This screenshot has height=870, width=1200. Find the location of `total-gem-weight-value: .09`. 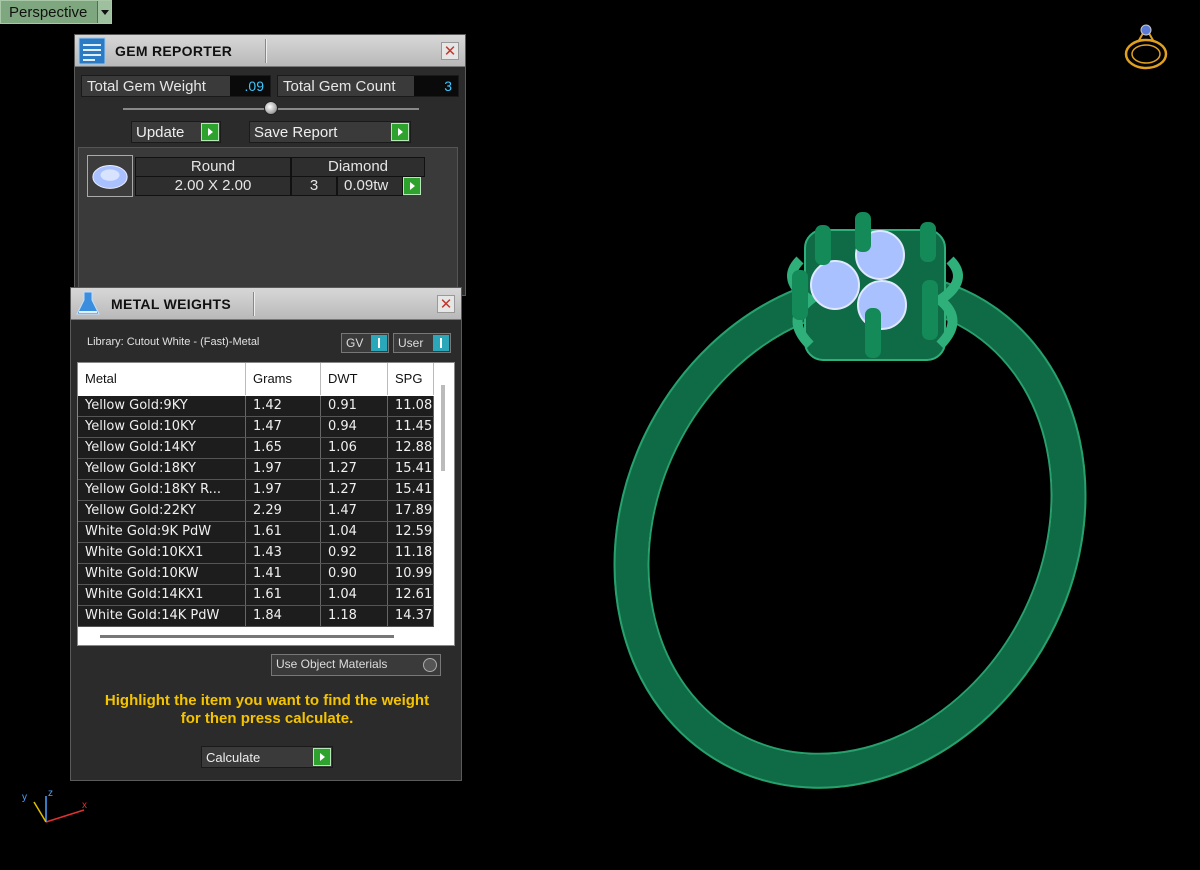

total-gem-weight-value: .09 is located at coordinates (250, 86).